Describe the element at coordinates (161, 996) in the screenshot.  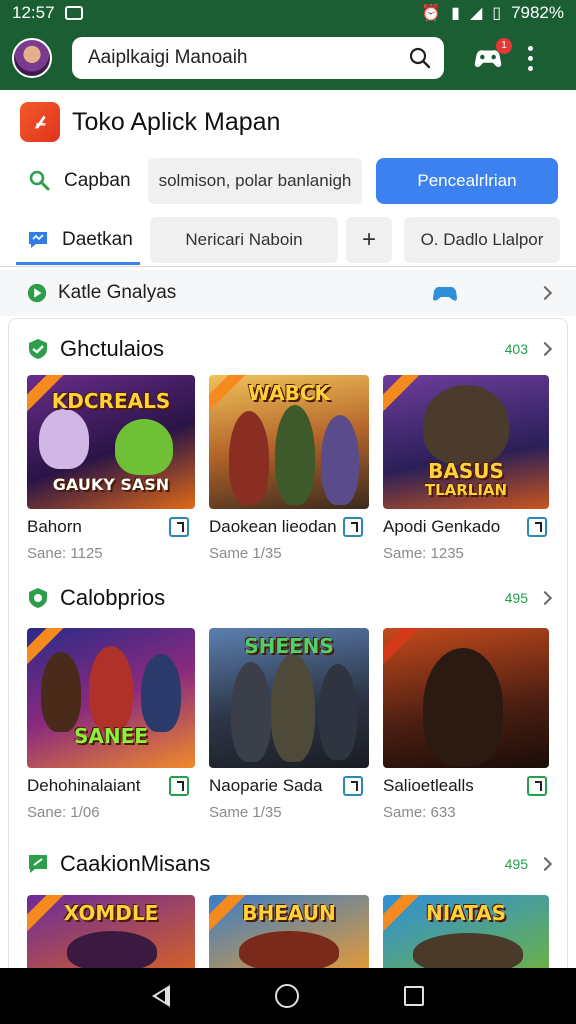
I see `back-icon` at that location.